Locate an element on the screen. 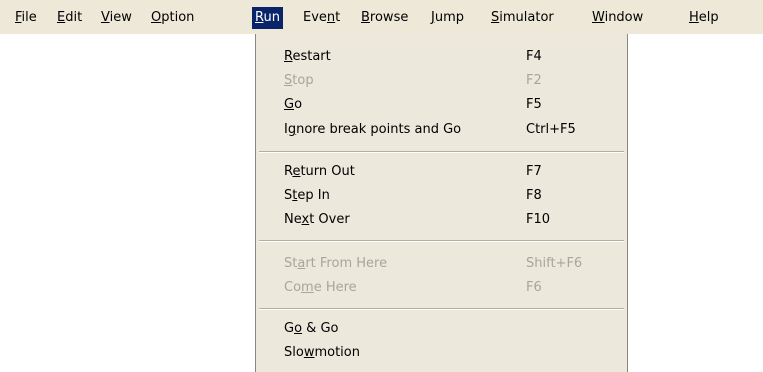 The width and height of the screenshot is (763, 372). menu-item-restart: Restart F4 is located at coordinates (441, 57).